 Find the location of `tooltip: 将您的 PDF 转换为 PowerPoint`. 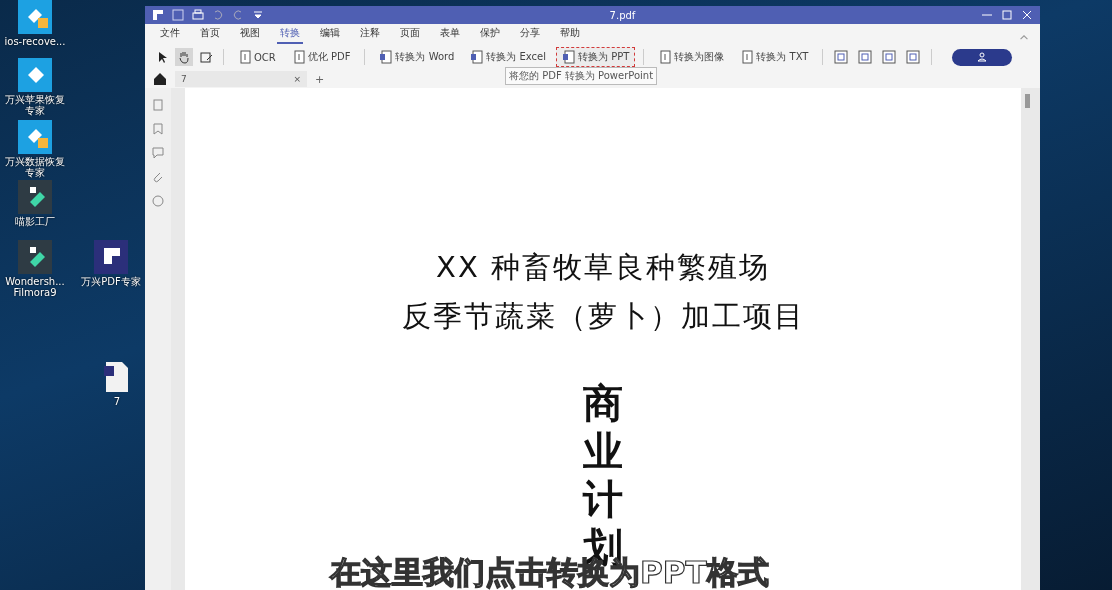

tooltip: 将您的 PDF 转换为 PowerPoint is located at coordinates (581, 76).